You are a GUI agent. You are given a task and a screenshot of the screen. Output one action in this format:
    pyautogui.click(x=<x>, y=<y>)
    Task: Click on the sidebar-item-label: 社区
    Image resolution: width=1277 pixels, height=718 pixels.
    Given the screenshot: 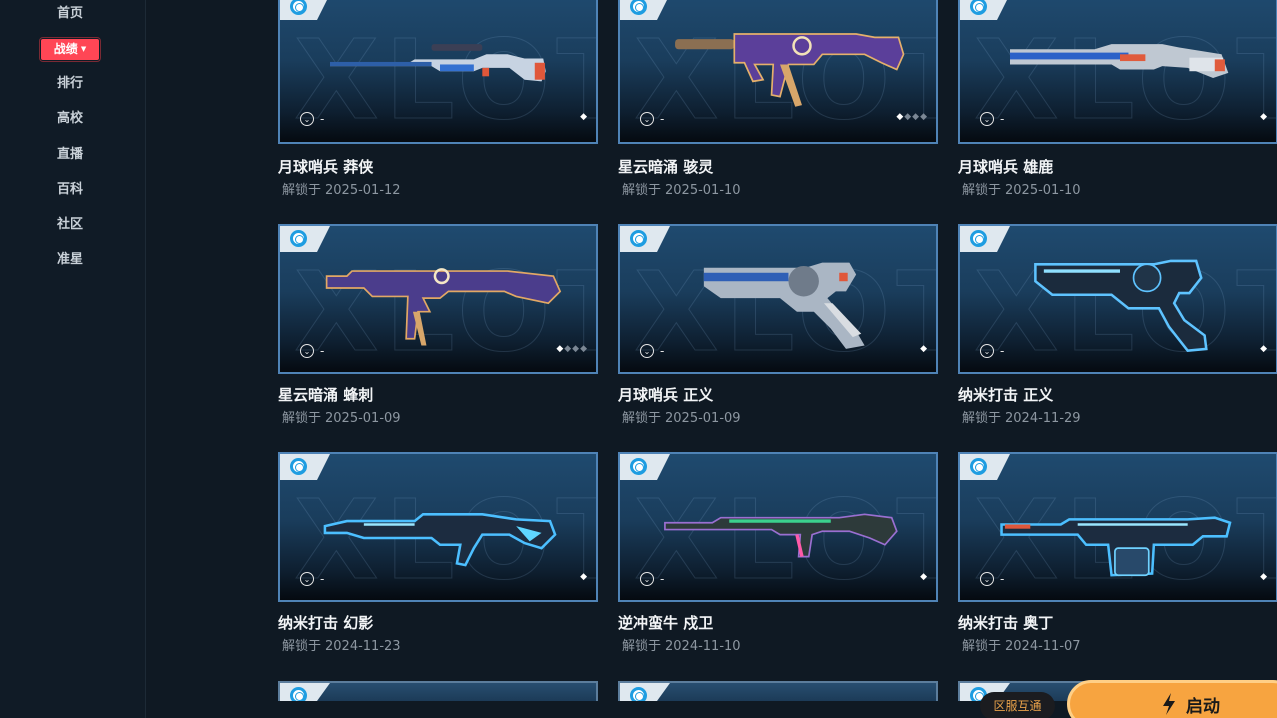 What is the action you would take?
    pyautogui.click(x=69, y=224)
    